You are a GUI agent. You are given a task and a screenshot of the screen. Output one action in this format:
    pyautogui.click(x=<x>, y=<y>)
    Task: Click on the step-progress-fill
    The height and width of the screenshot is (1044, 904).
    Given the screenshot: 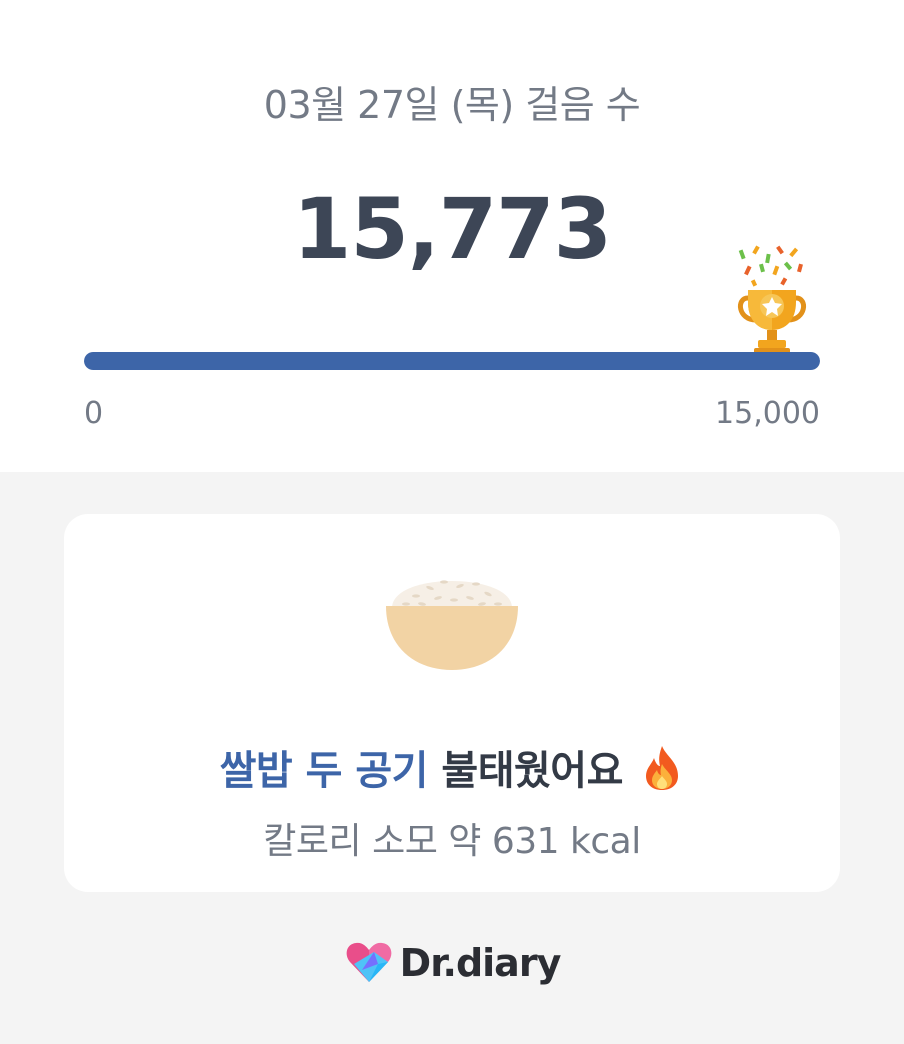 What is the action you would take?
    pyautogui.click(x=452, y=361)
    